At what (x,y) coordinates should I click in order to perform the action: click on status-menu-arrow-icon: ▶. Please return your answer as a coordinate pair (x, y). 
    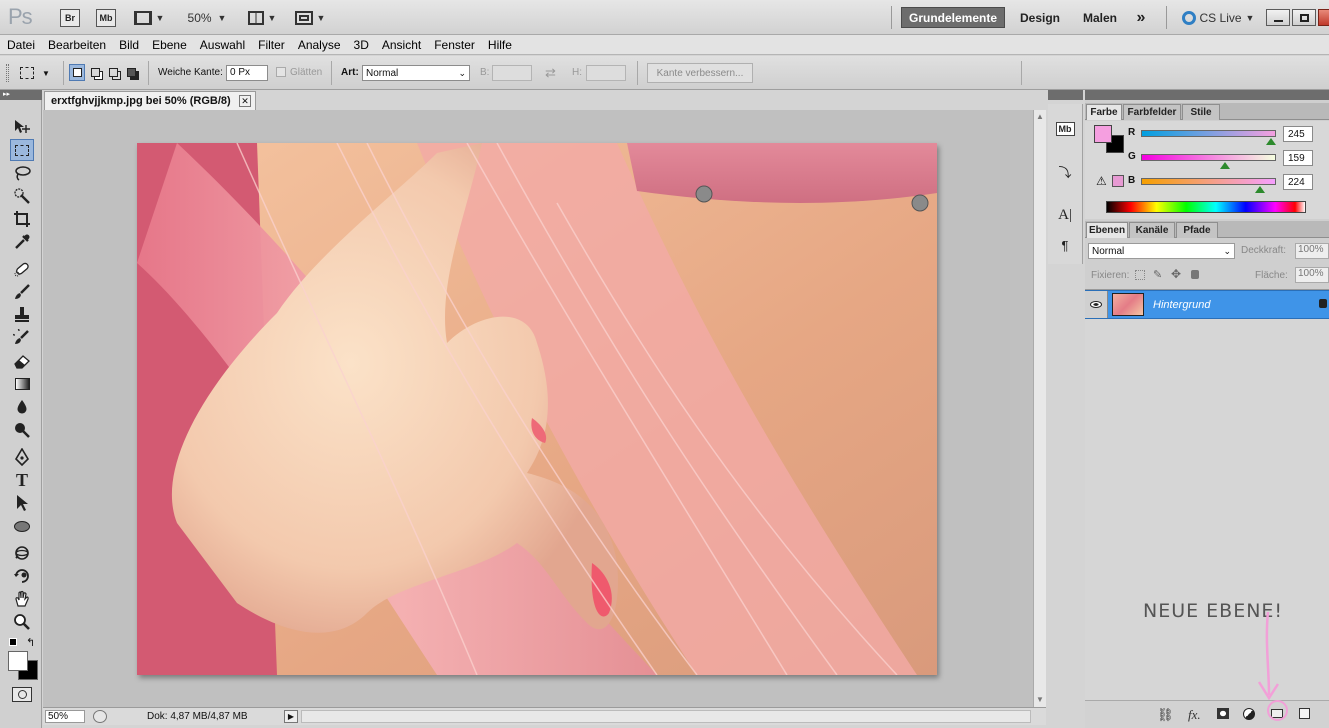
    Looking at the image, I should click on (291, 716).